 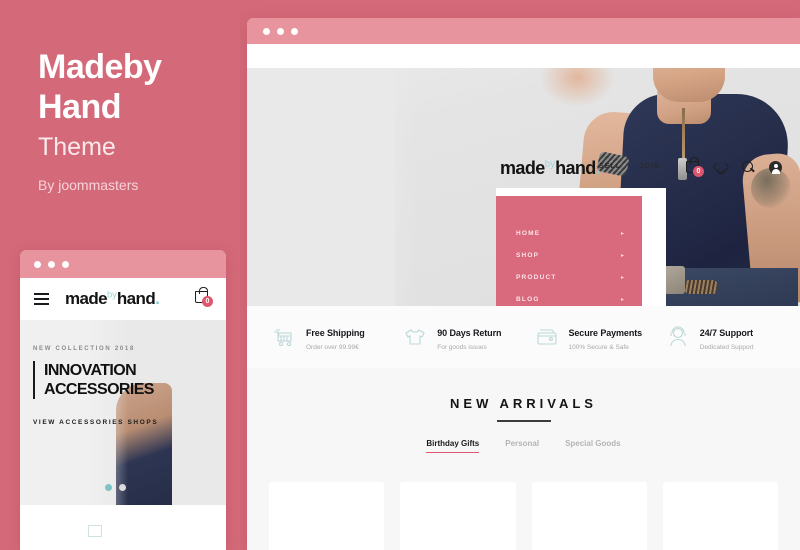 I want to click on feature-free-shipping: Free Shipping Order over 99.99€, so click(x=326, y=337).